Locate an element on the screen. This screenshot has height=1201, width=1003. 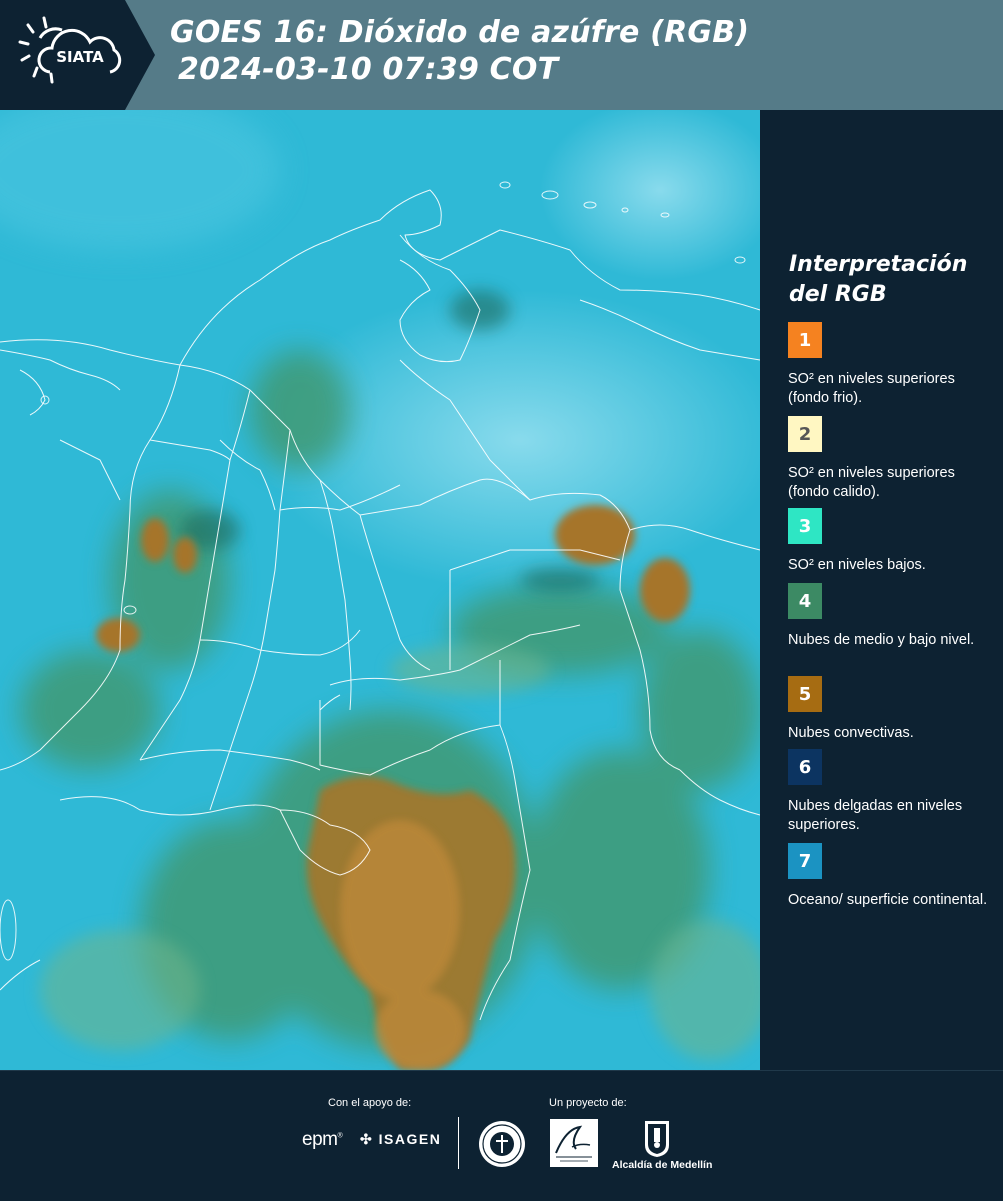
legend-item: 4 Nubes de medio y bajo nivel. is located at coordinates (890, 616).